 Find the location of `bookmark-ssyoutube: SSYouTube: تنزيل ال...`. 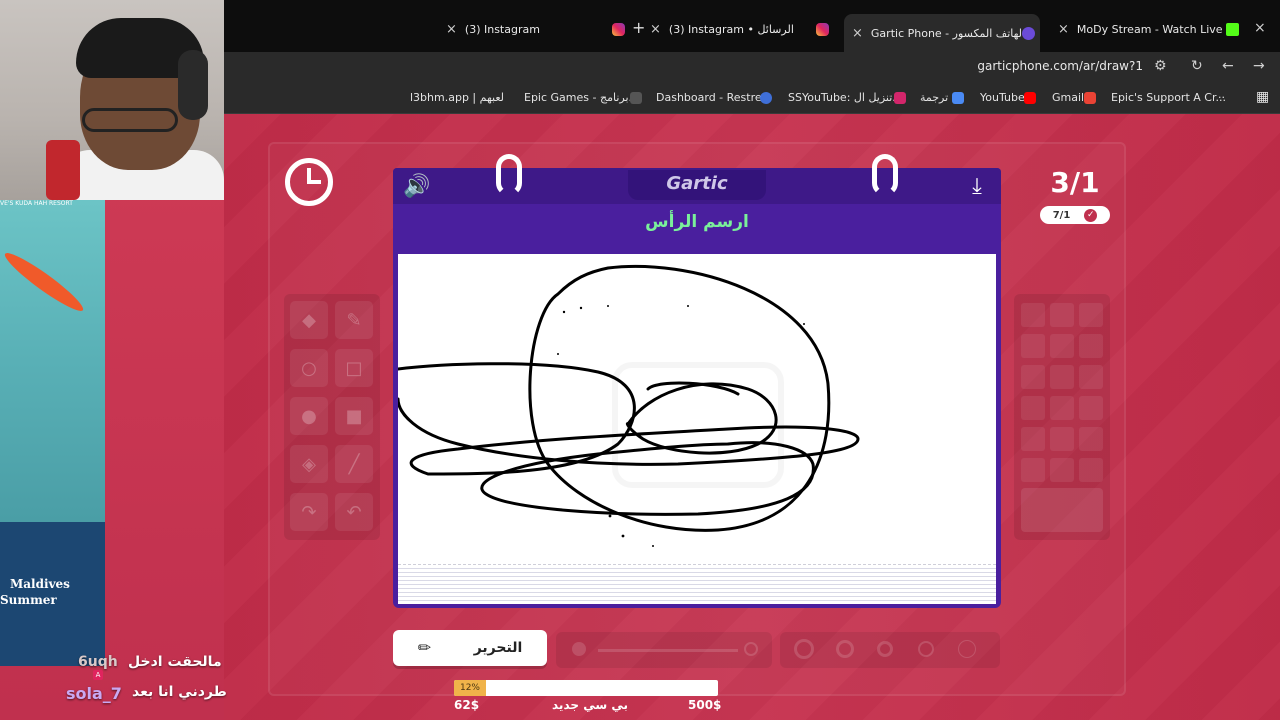

bookmark-ssyoutube: SSYouTube: تنزيل ال... is located at coordinates (845, 97).